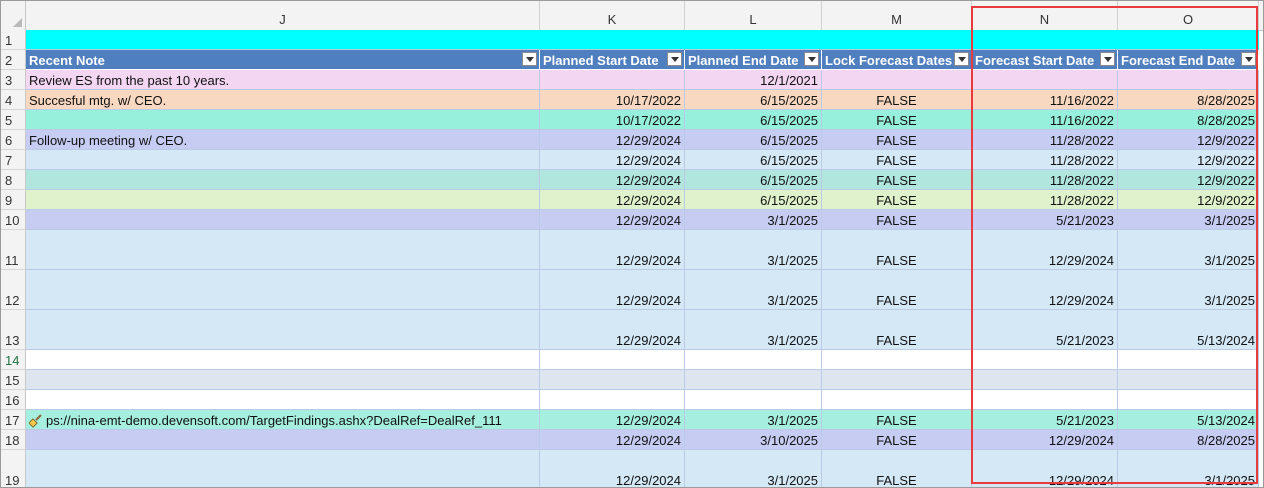  Describe the element at coordinates (612, 60) in the screenshot. I see `header-cell-planned-start: Planned Start Date` at that location.